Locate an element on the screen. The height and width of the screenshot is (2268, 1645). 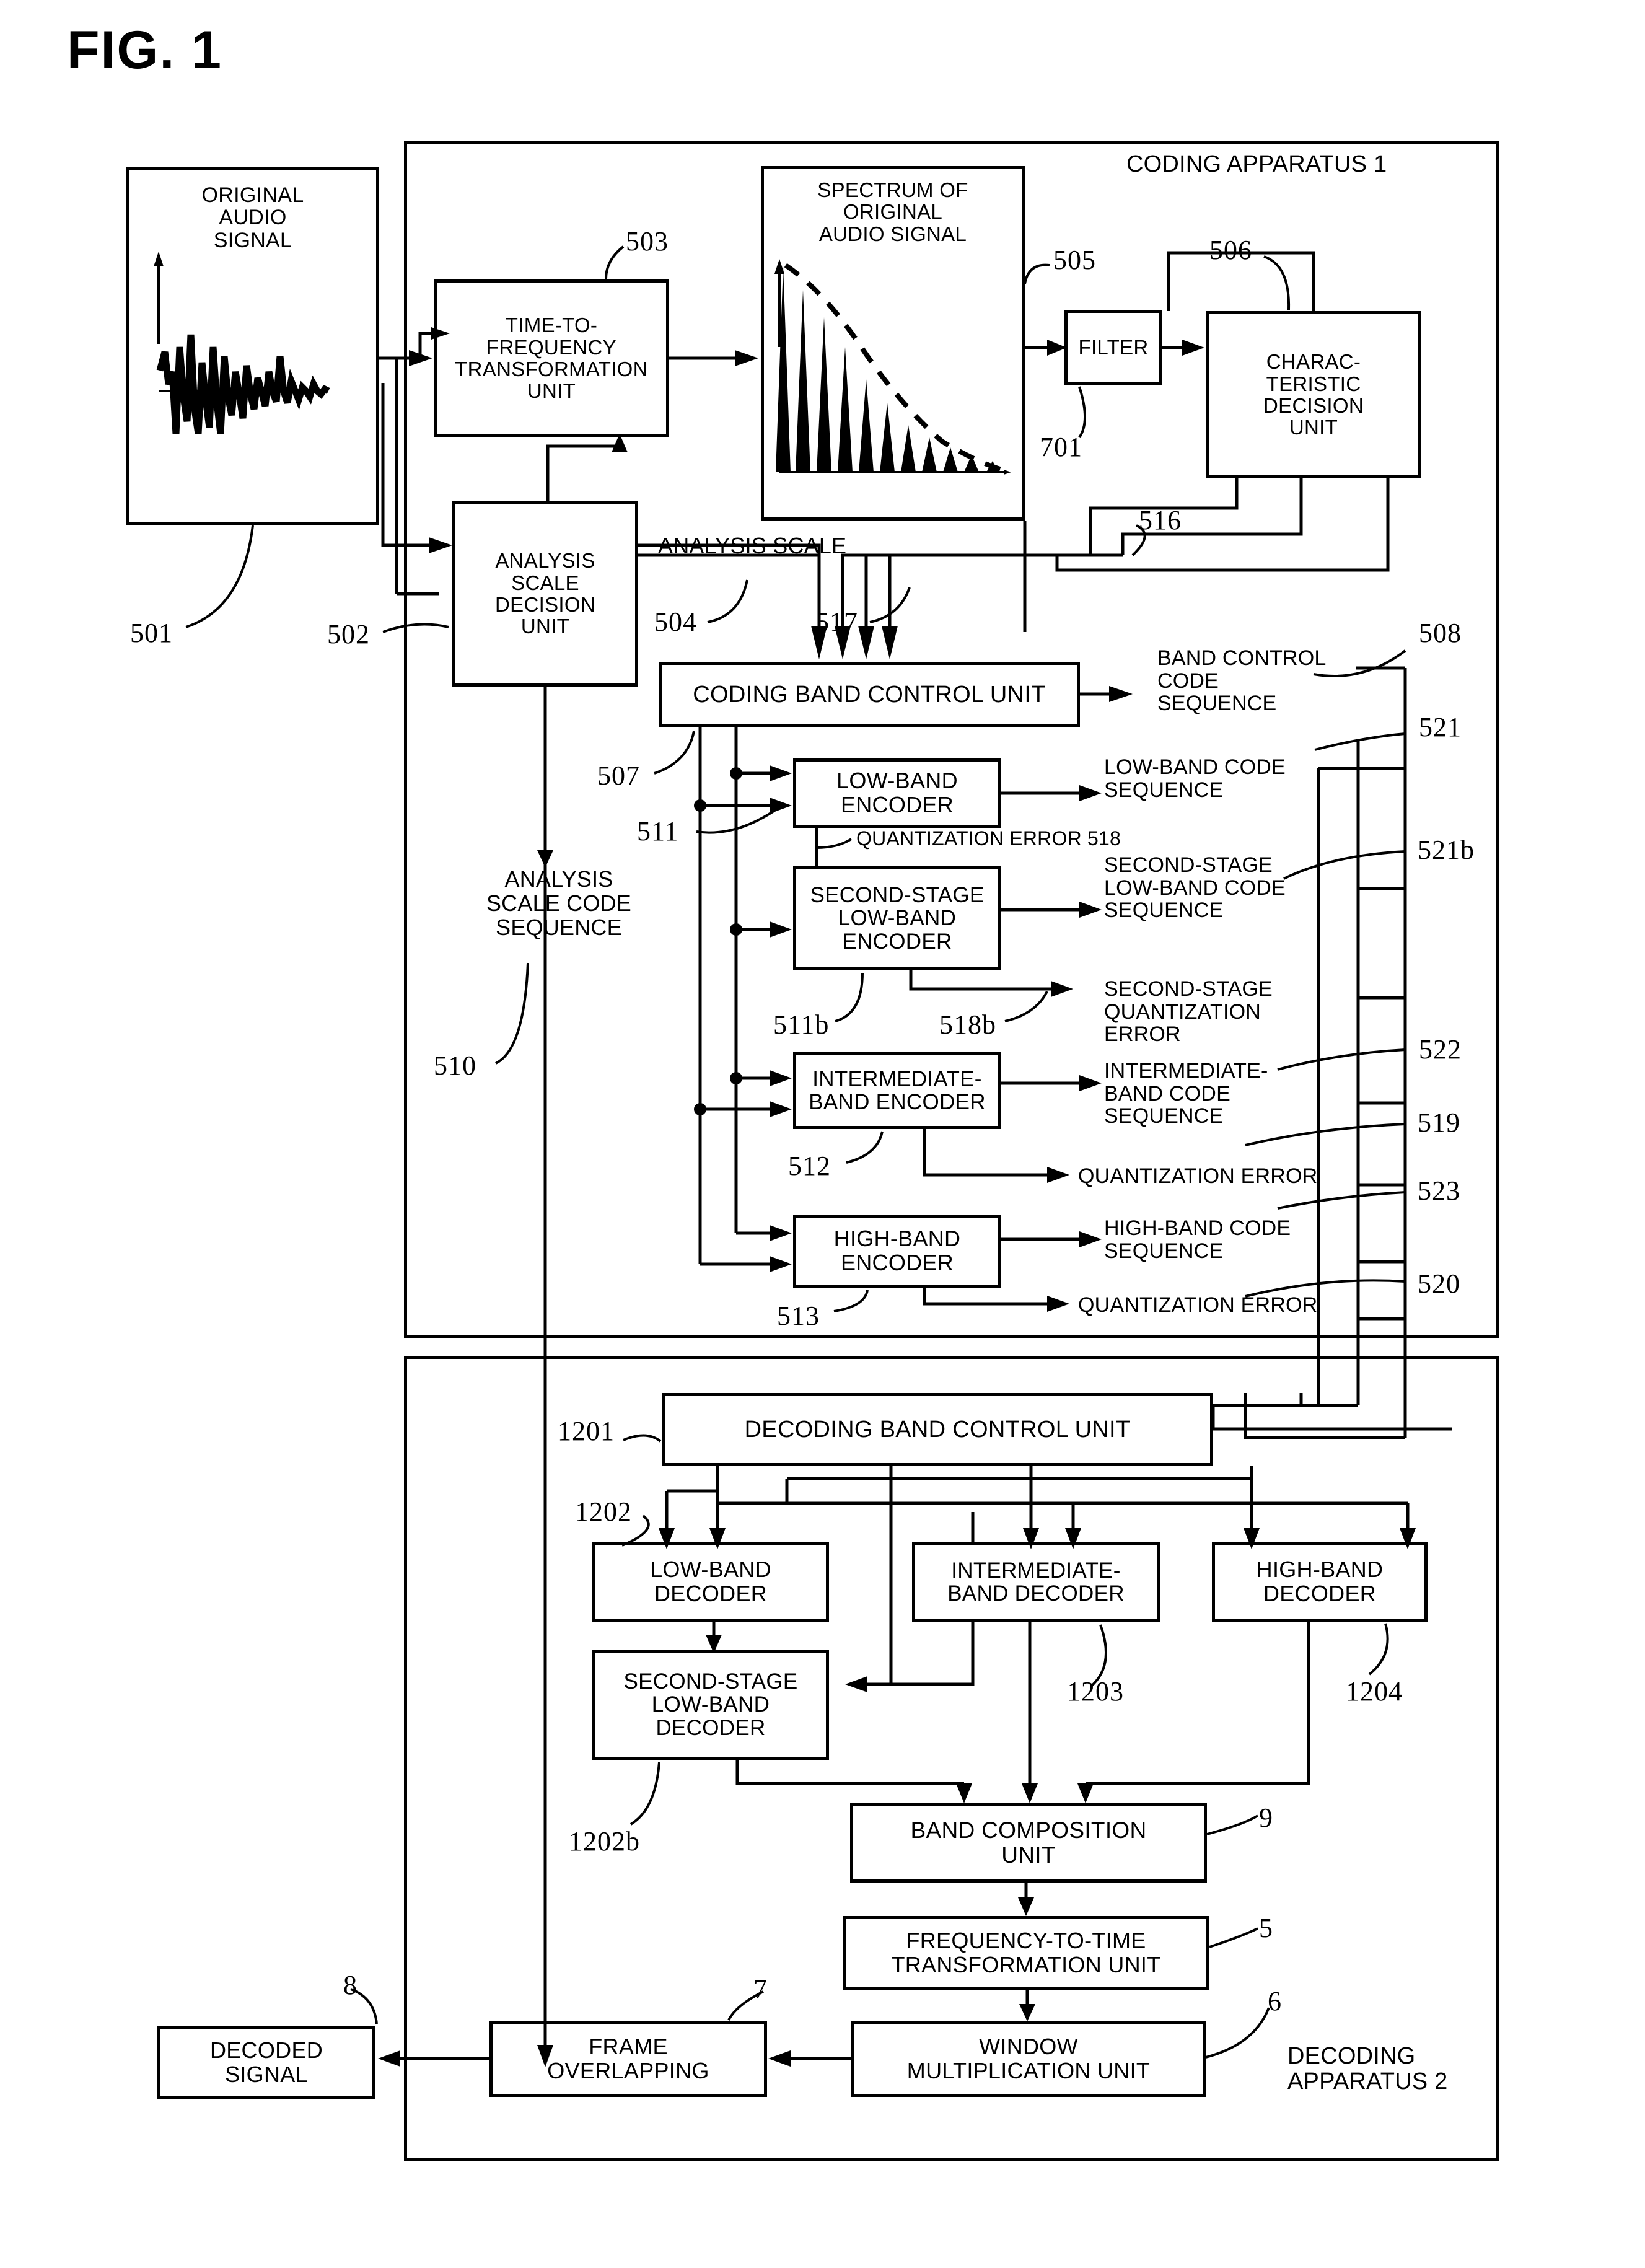
analysis-scale-decision-unit: ANALYSIS SCALE DECISION UNIT is located at coordinates (545, 594).